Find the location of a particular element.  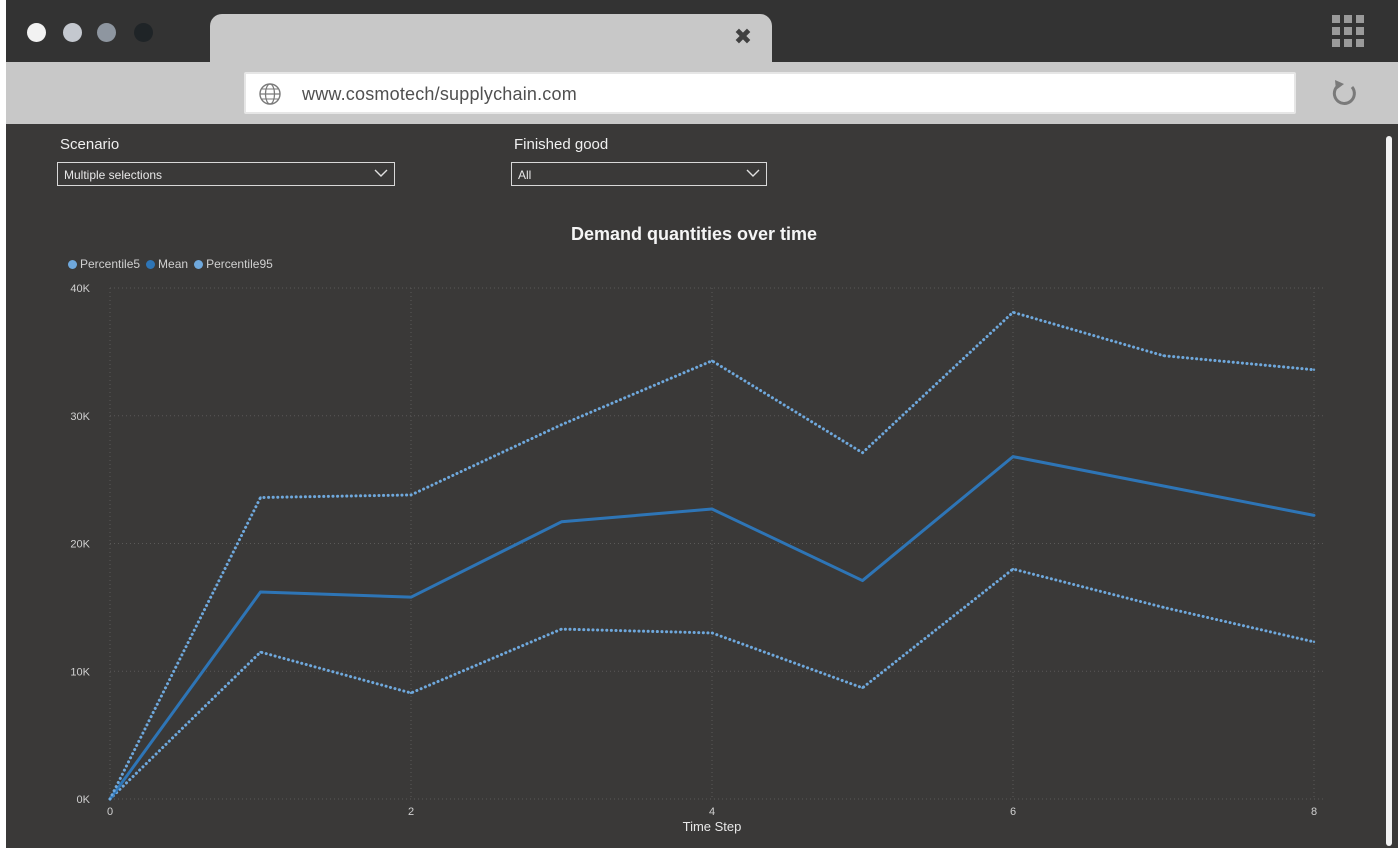

y-tick-label: 40K is located at coordinates (80, 289).